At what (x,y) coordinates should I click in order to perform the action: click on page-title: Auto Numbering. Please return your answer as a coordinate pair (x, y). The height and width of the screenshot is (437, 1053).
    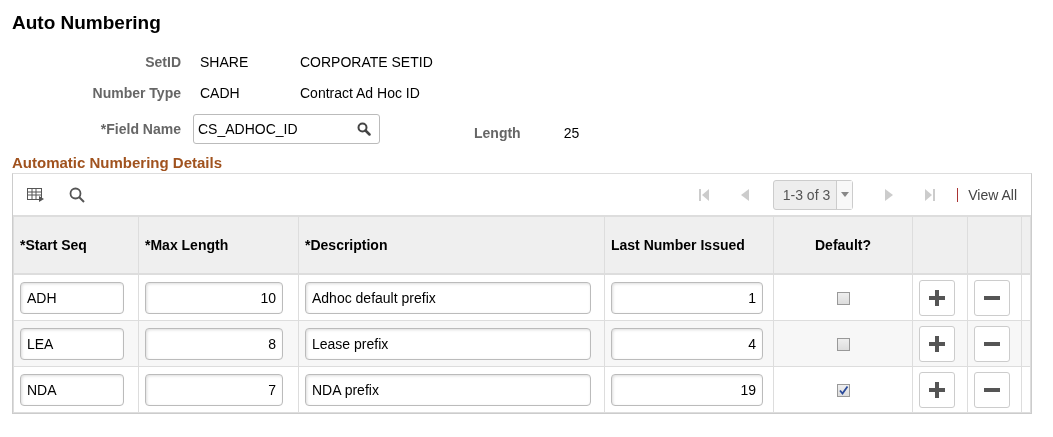
    Looking at the image, I should click on (87, 23).